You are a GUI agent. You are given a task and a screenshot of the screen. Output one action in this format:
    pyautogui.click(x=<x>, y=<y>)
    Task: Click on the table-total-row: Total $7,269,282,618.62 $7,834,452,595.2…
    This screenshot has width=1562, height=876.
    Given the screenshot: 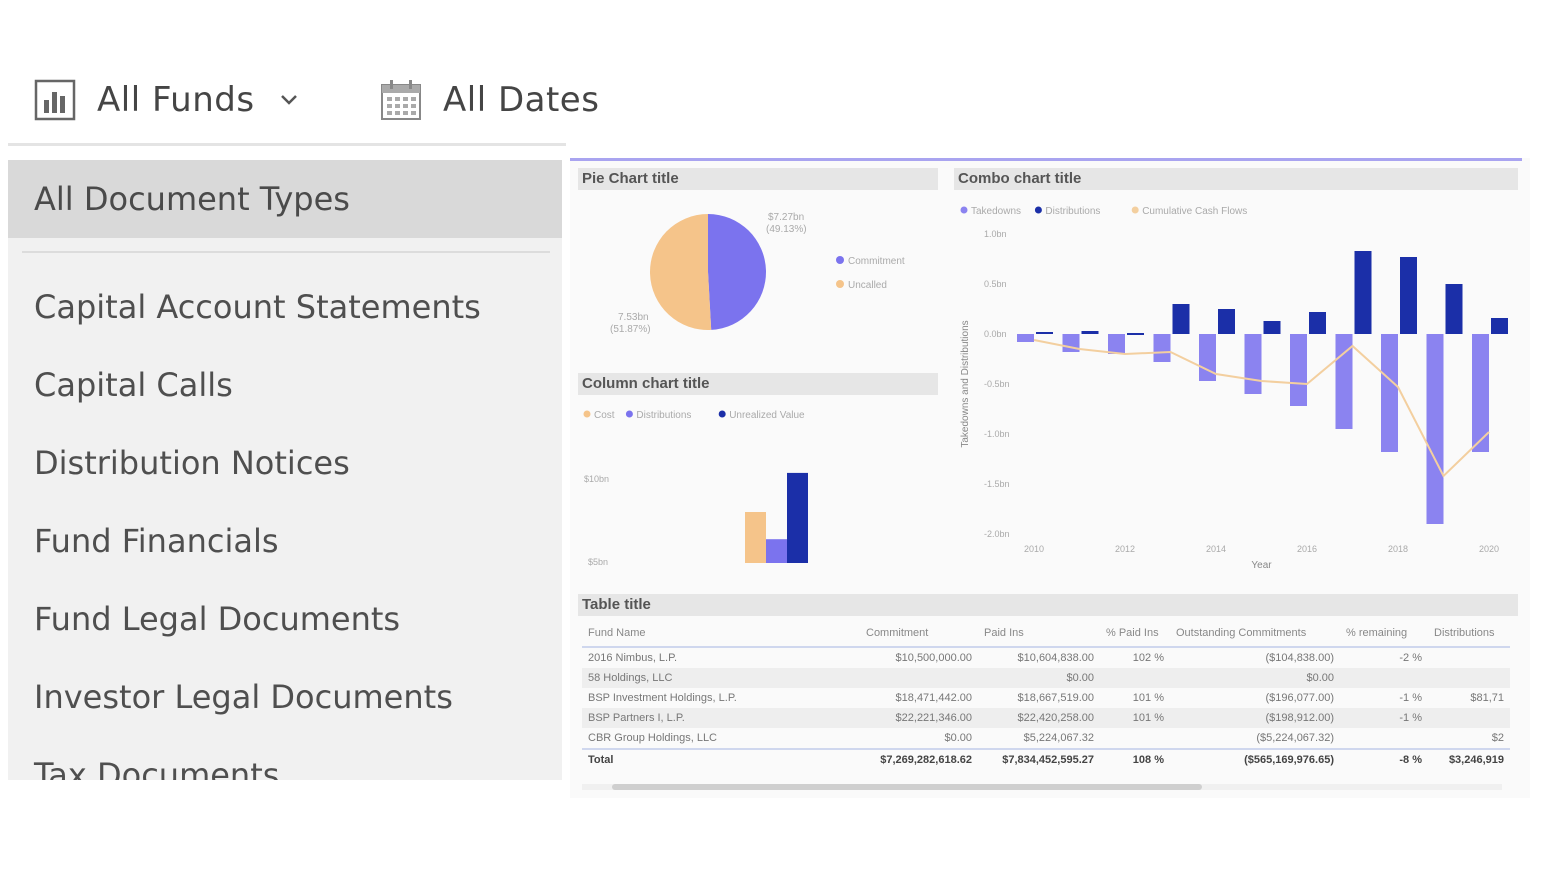 What is the action you would take?
    pyautogui.click(x=1046, y=759)
    